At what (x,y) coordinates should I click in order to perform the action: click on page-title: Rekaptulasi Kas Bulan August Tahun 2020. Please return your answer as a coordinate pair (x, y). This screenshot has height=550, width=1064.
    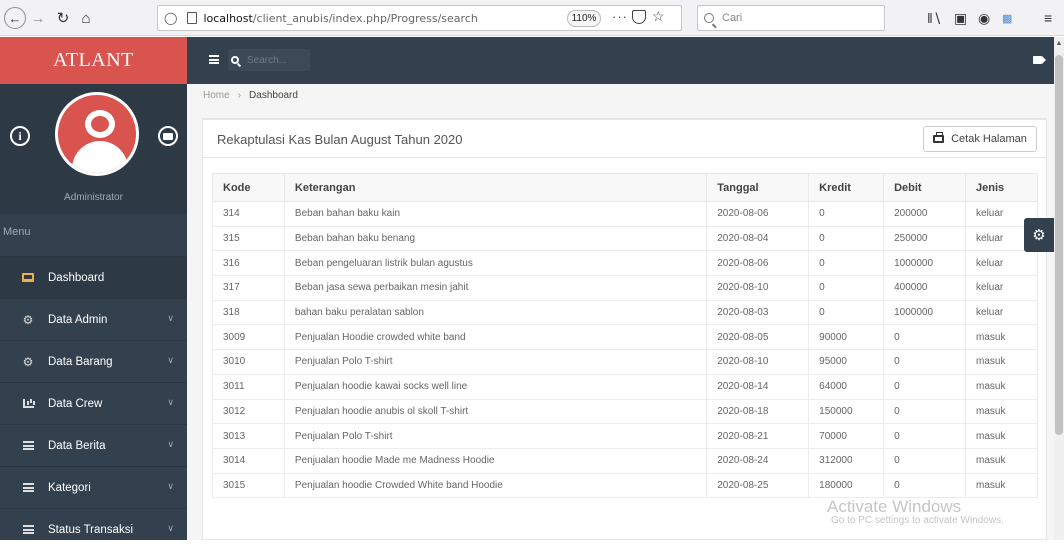
    Looking at the image, I should click on (340, 139).